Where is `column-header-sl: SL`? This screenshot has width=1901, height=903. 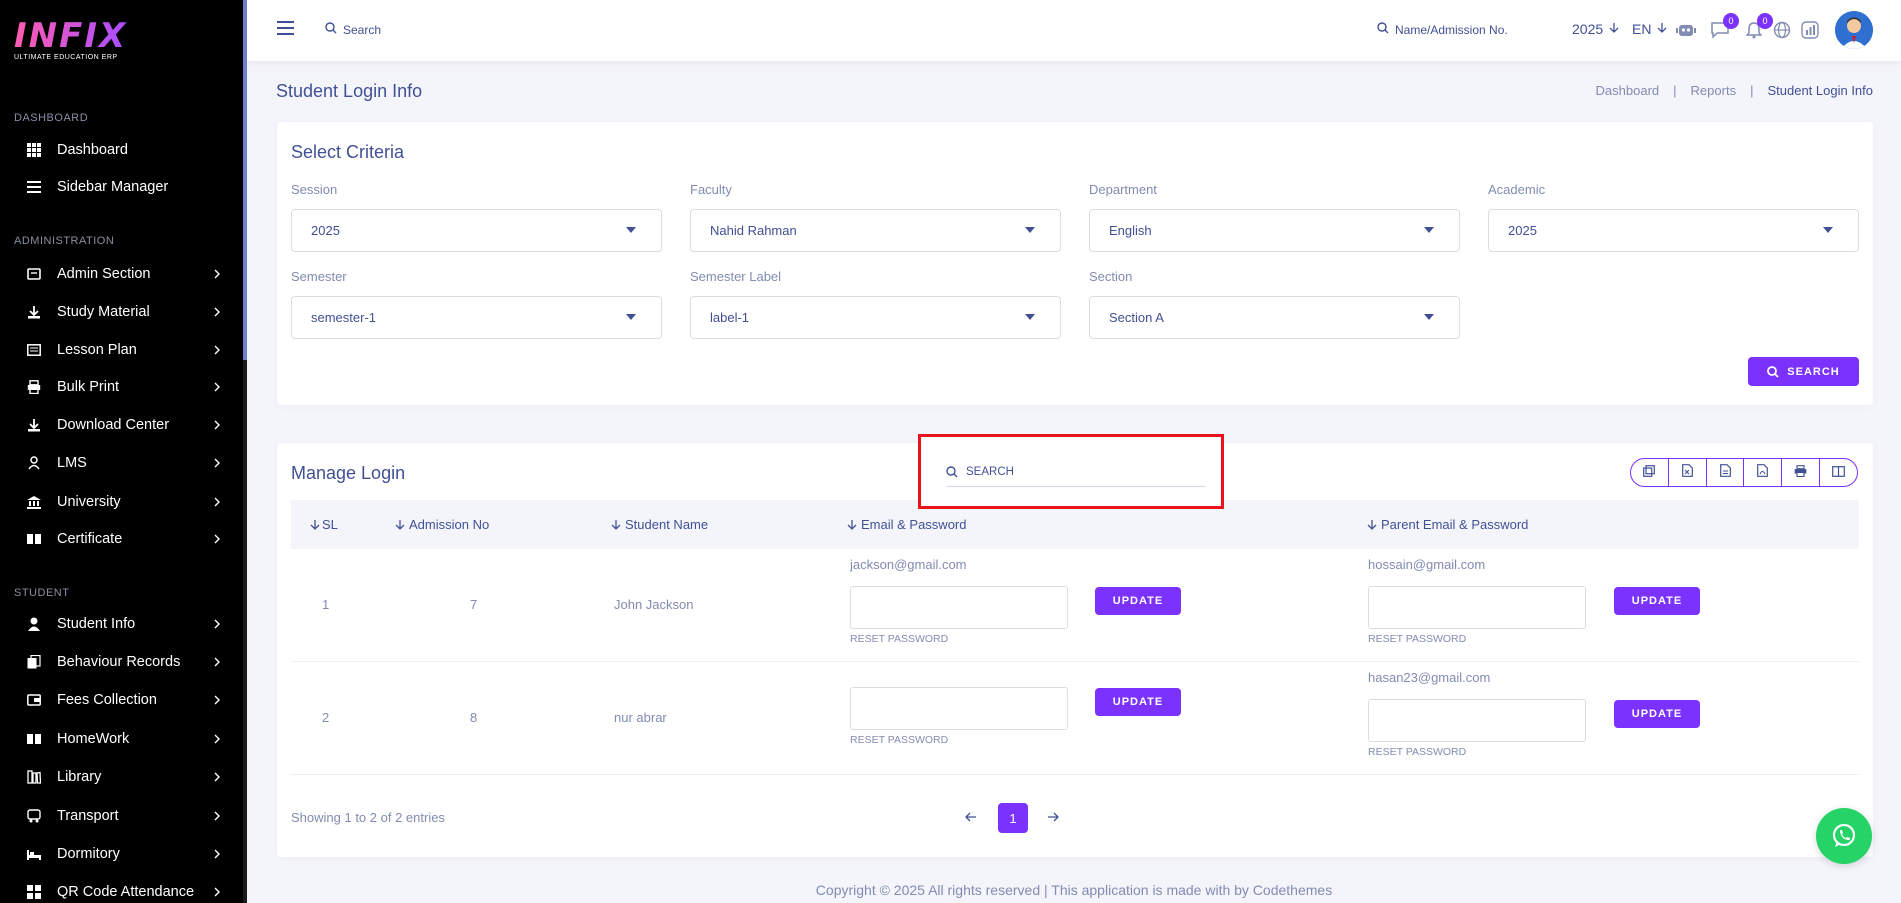
column-header-sl: SL is located at coordinates (324, 524).